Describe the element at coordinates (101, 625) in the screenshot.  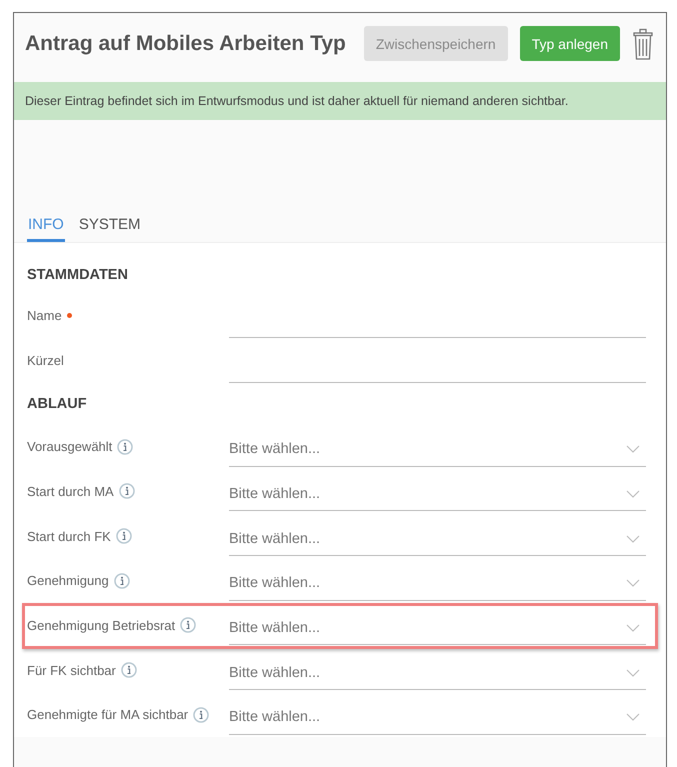
I see `field-label: Genehmigung Betriebsrat` at that location.